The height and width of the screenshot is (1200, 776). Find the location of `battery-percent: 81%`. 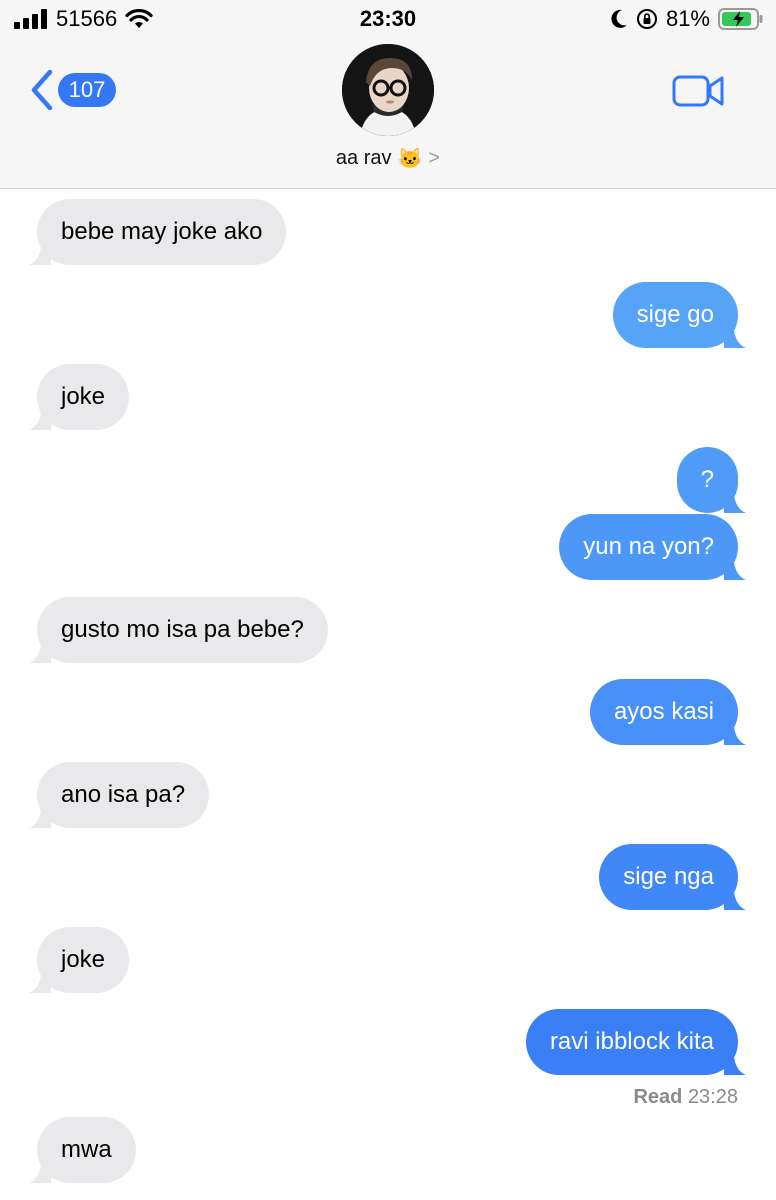

battery-percent: 81% is located at coordinates (687, 18).